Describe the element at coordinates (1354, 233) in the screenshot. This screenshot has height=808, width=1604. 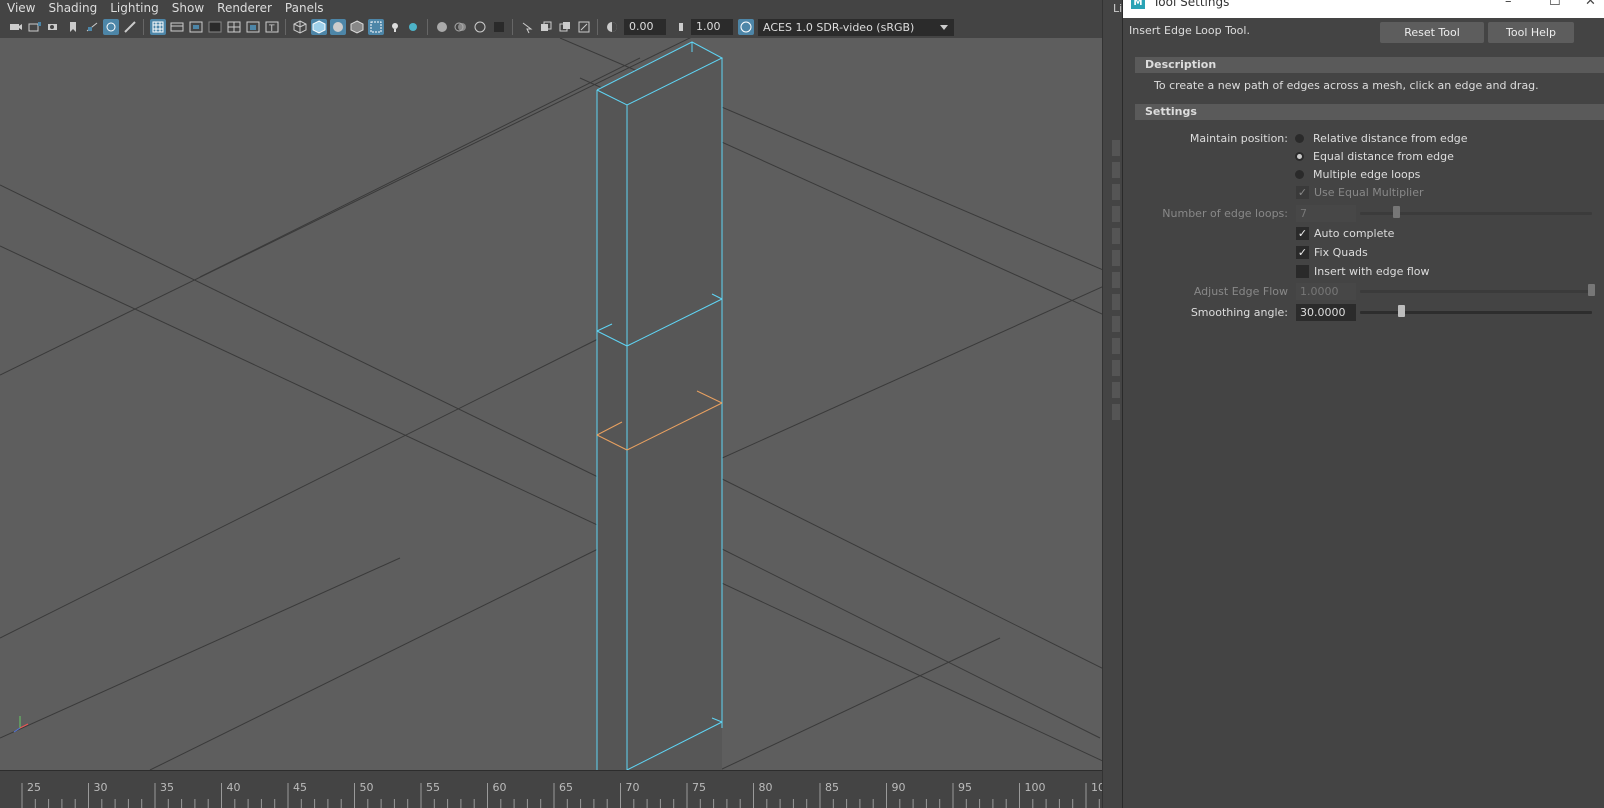
I see `checkbox-label: Auto complete` at that location.